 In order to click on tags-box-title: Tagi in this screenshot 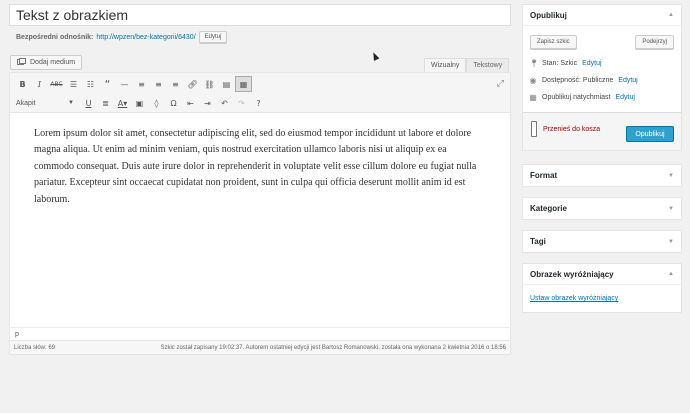, I will do `click(538, 241)`.